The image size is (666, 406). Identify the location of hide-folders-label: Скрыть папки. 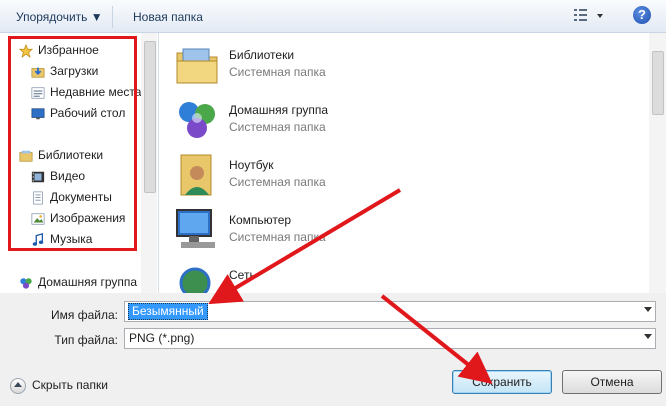
(70, 385).